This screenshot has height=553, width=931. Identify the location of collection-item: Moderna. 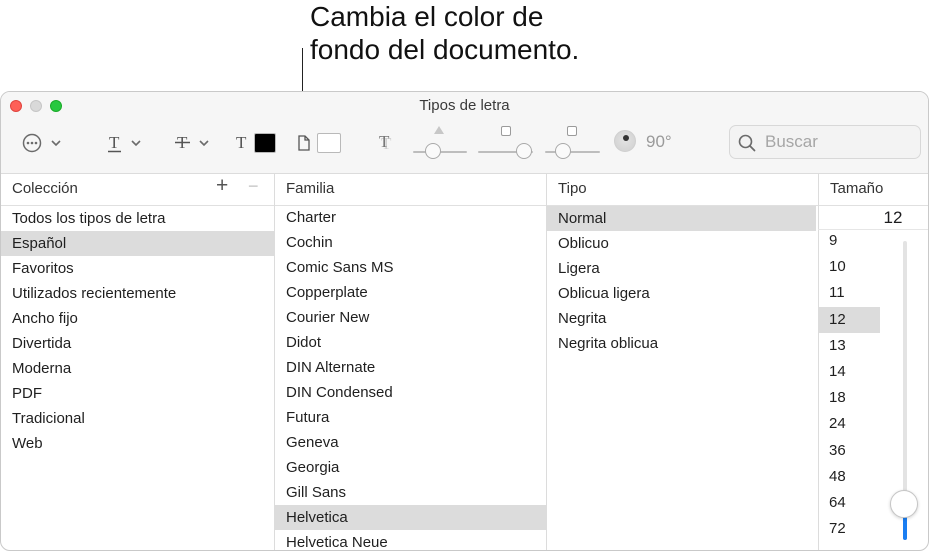
(137, 368).